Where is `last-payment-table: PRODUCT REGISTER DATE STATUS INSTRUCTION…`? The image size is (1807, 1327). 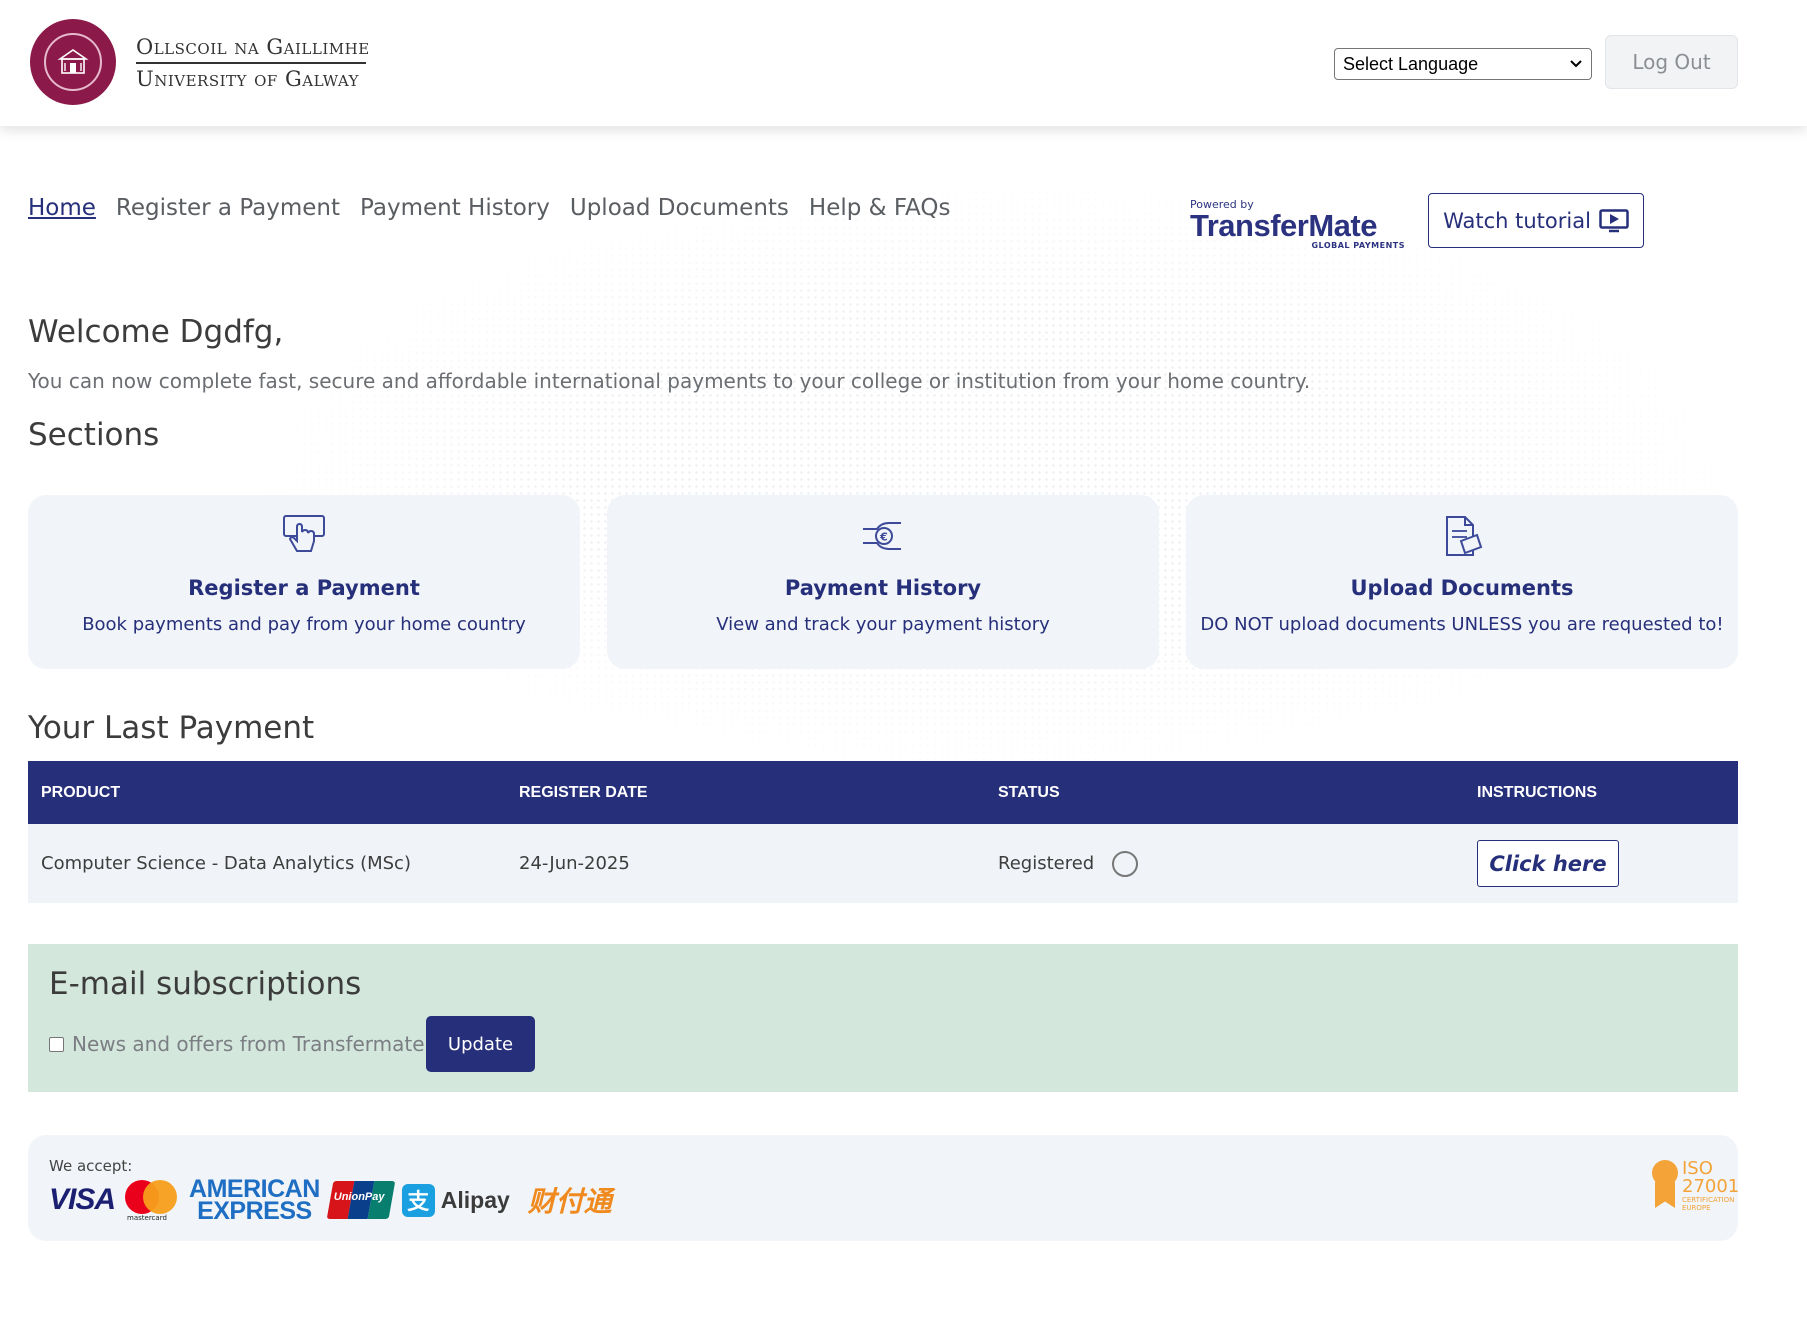
last-payment-table: PRODUCT REGISTER DATE STATUS INSTRUCTION… is located at coordinates (883, 832).